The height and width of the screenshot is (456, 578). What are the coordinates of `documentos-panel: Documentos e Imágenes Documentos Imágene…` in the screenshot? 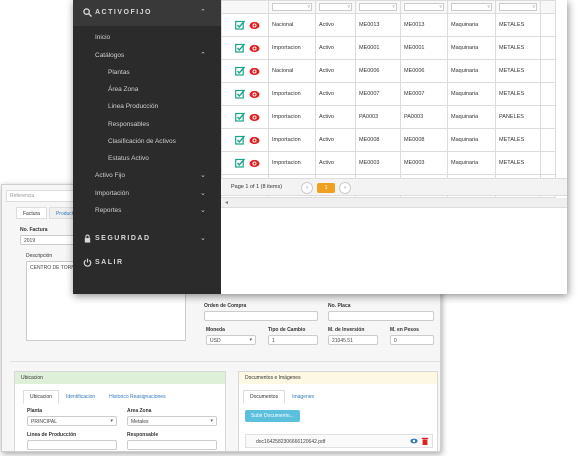 It's located at (338, 411).